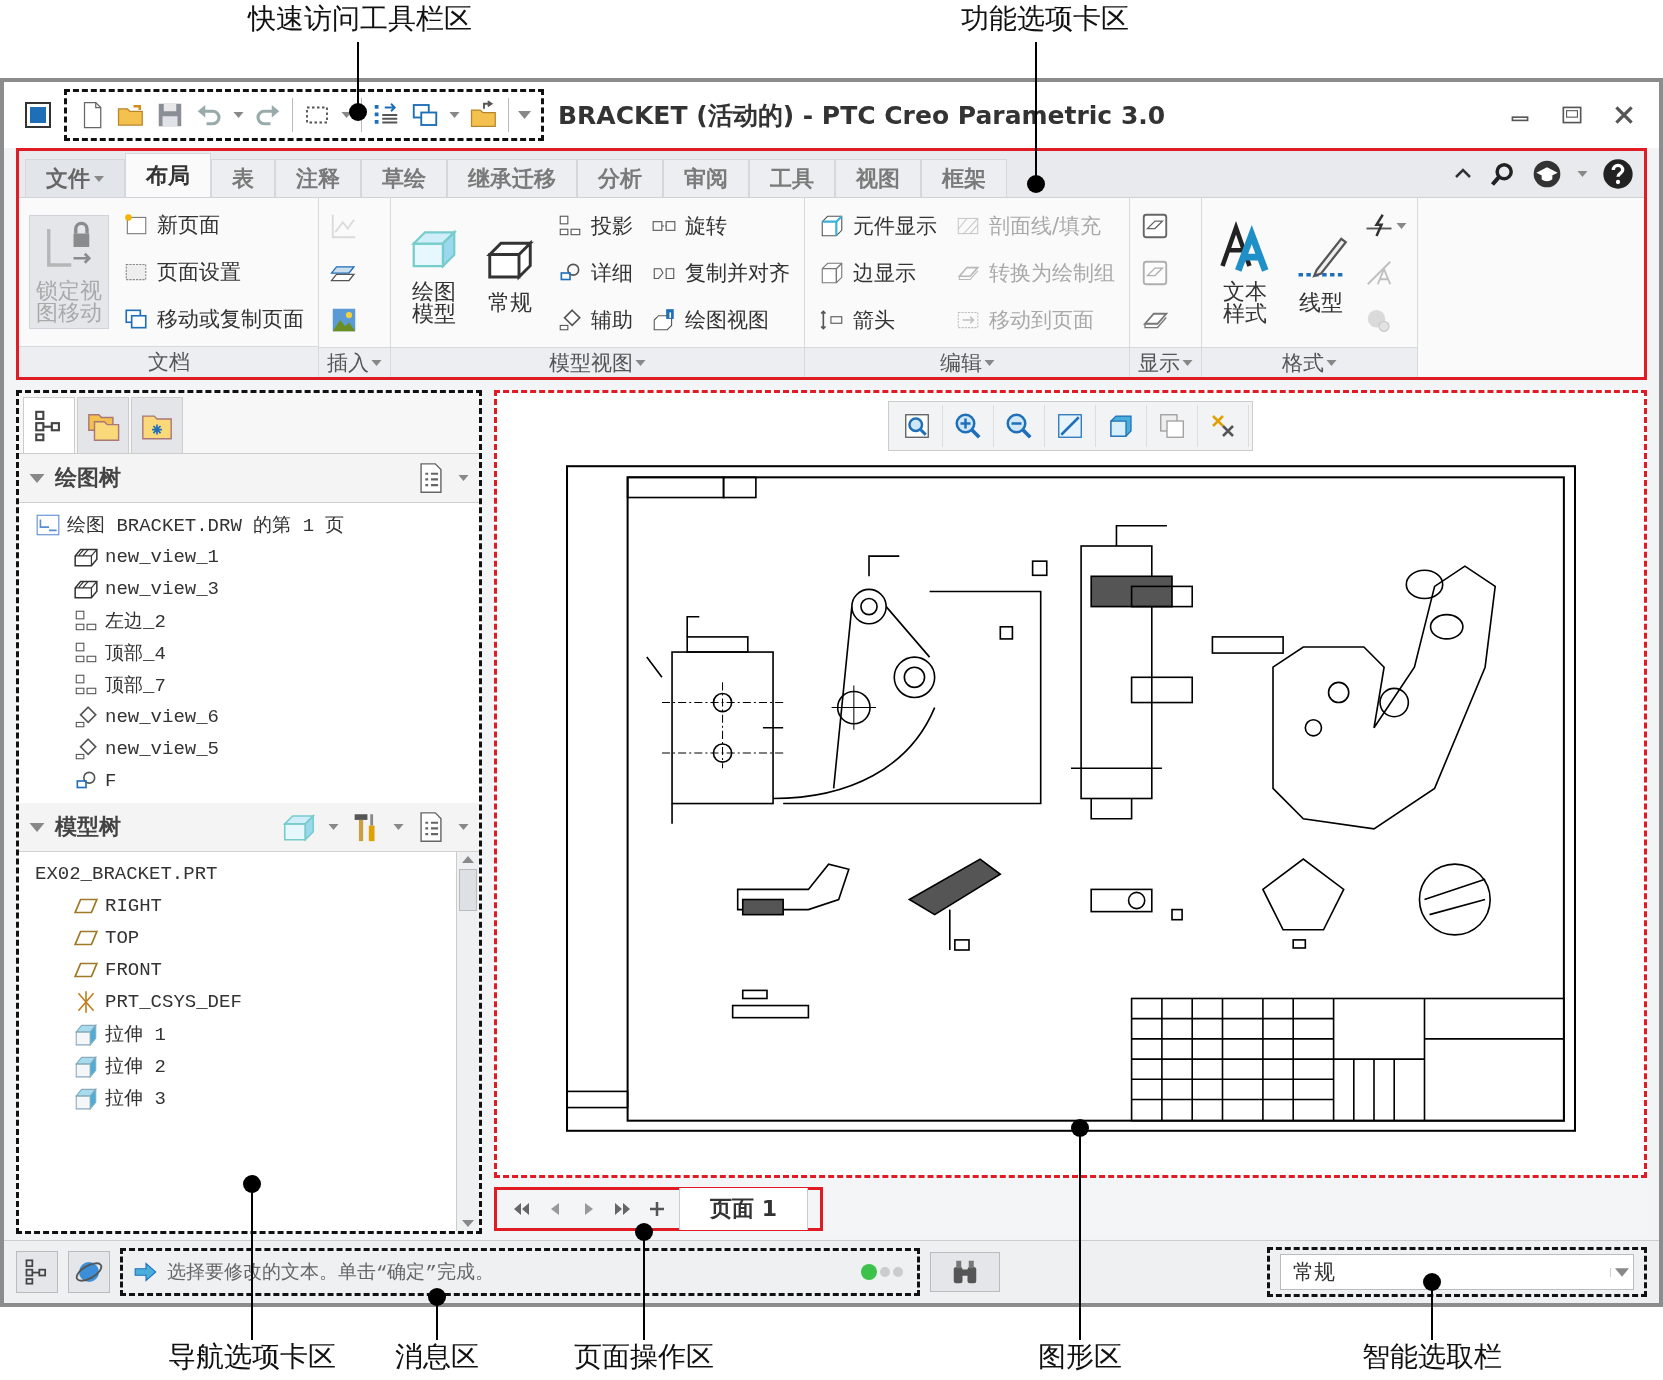 The height and width of the screenshot is (1380, 1663). I want to click on ribbon-tab: 布局, so click(168, 175).